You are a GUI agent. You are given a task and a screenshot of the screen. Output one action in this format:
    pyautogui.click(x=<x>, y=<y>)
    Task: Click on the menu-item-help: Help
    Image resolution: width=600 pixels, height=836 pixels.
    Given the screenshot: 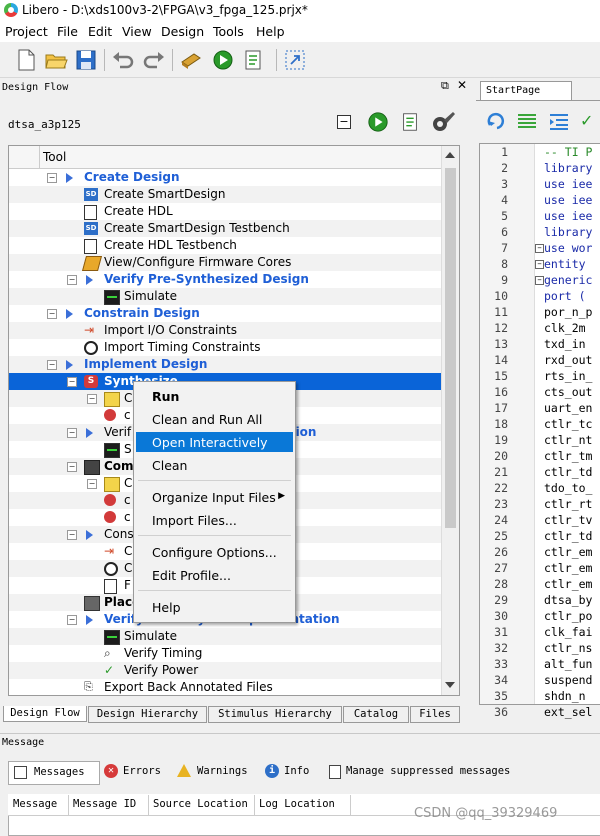 What is the action you would take?
    pyautogui.click(x=214, y=607)
    